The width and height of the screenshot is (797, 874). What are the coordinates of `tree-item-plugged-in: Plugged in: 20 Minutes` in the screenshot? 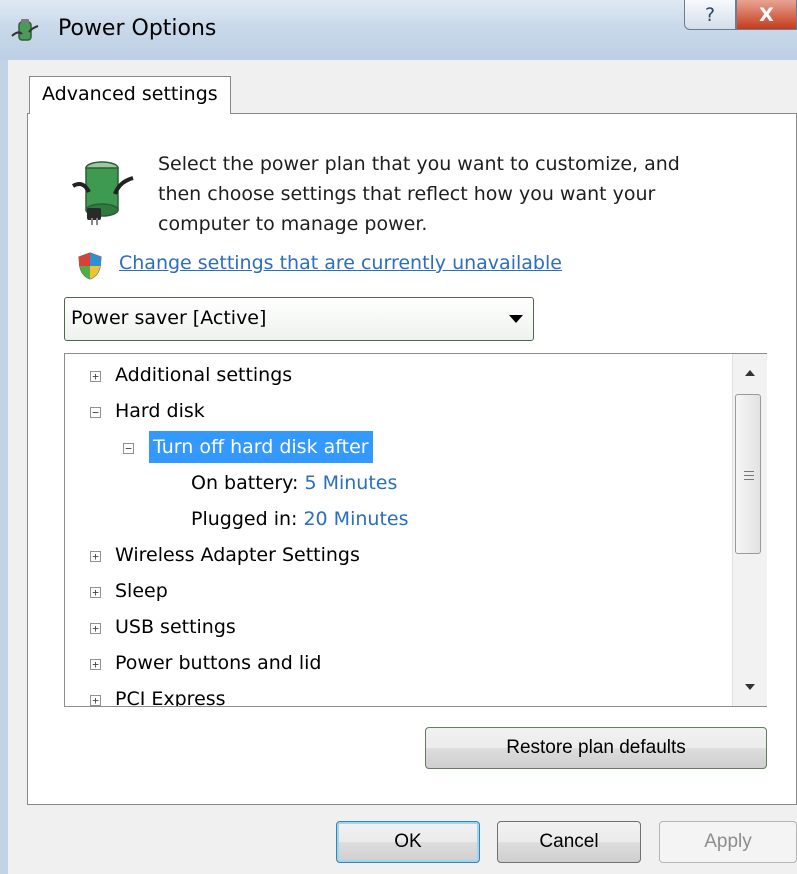 It's located at (299, 519).